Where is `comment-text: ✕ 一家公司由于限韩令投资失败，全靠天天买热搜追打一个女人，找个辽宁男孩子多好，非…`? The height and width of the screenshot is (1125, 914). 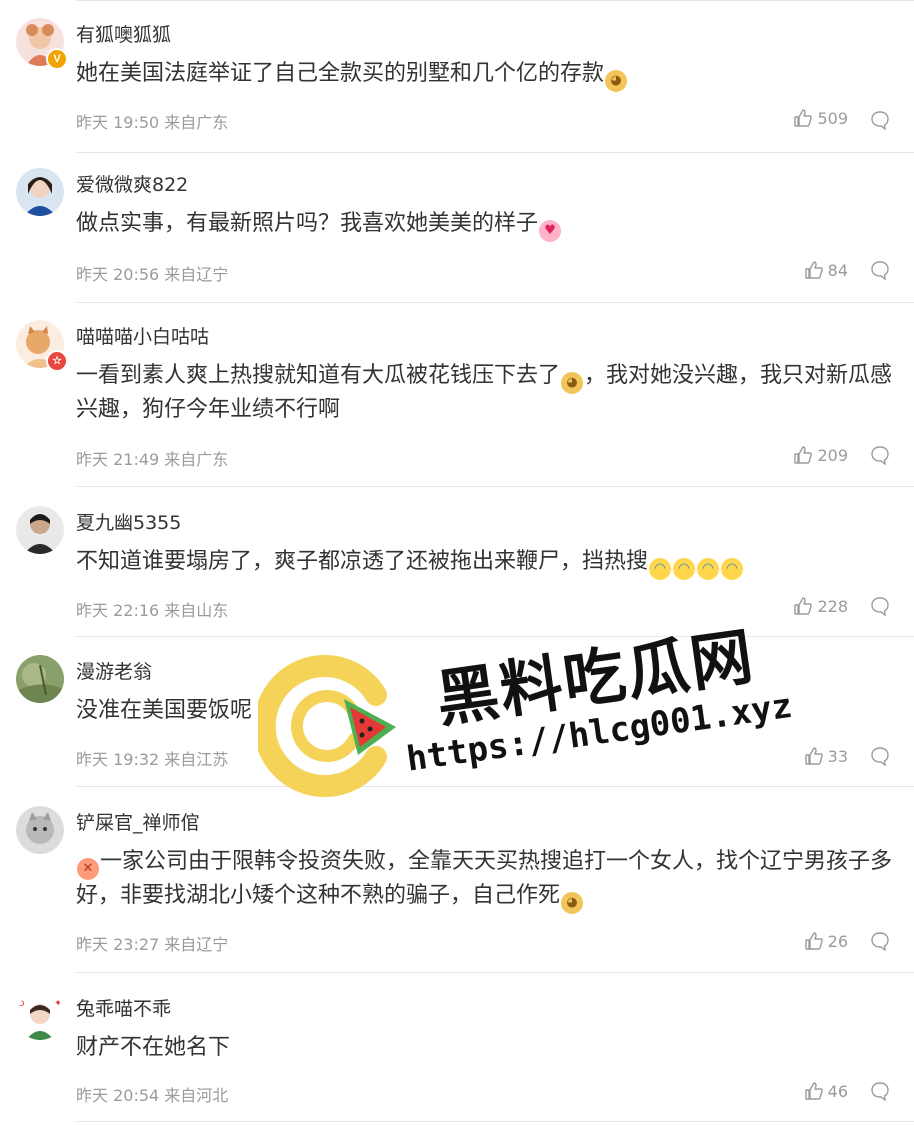
comment-text: ✕ 一家公司由于限韩令投资失败，全靠天天买热搜追打一个女人，找个辽宁男孩子多好，非… is located at coordinates (486, 880).